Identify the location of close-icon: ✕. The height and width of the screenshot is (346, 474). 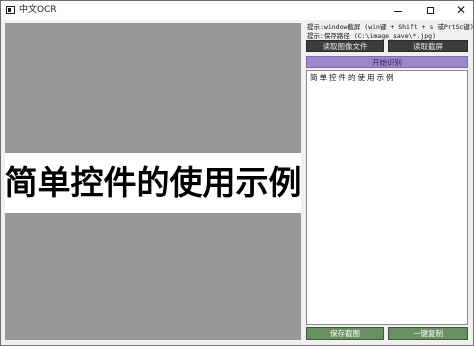
(461, 10).